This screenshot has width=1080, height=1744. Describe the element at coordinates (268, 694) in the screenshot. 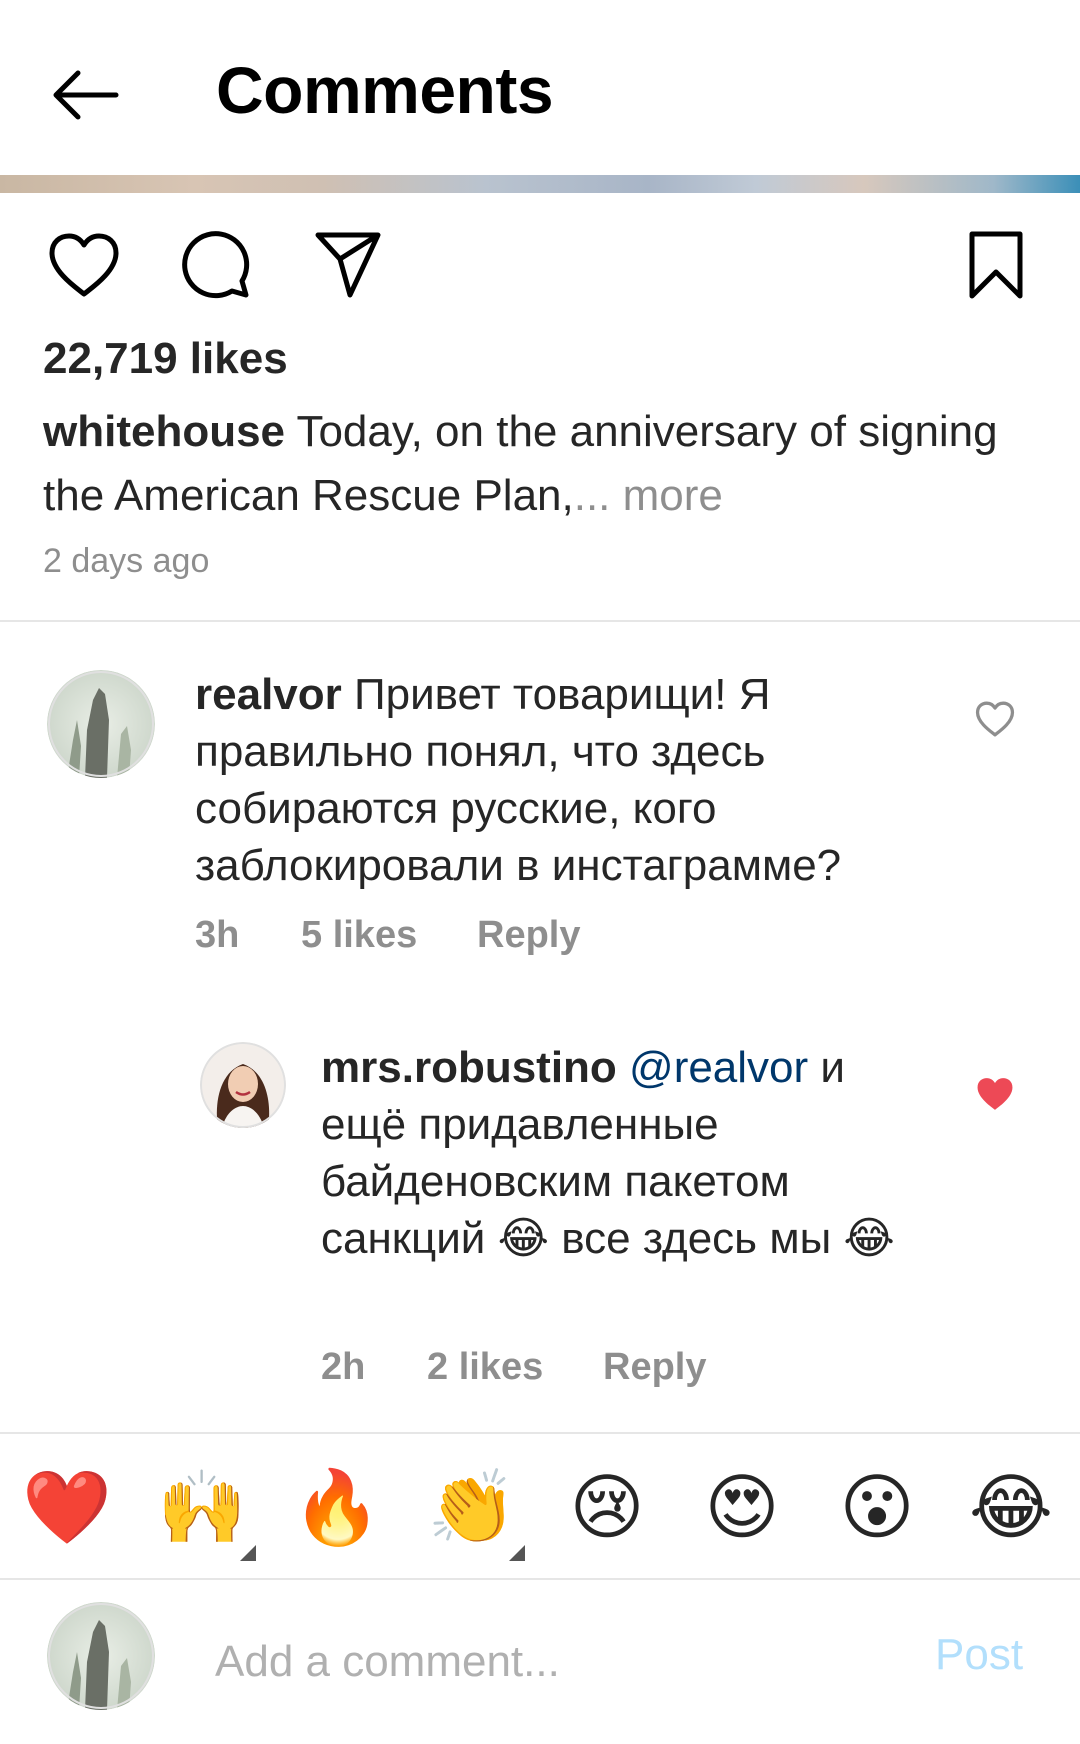

I see `comment-username: realvor` at that location.